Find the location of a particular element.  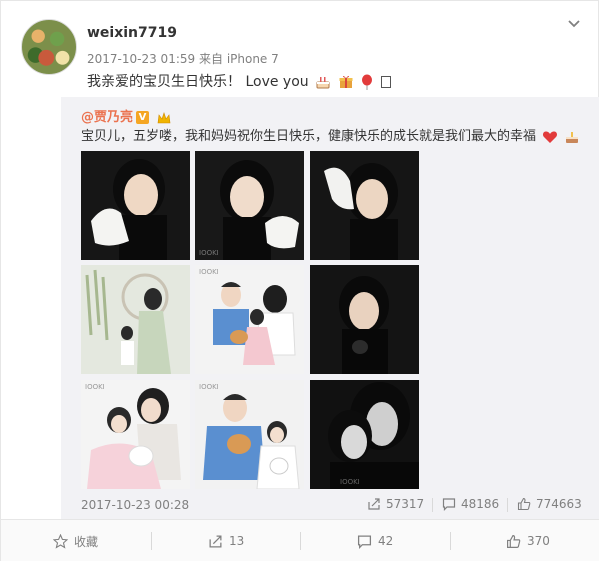

like-button: 370 is located at coordinates (528, 541).